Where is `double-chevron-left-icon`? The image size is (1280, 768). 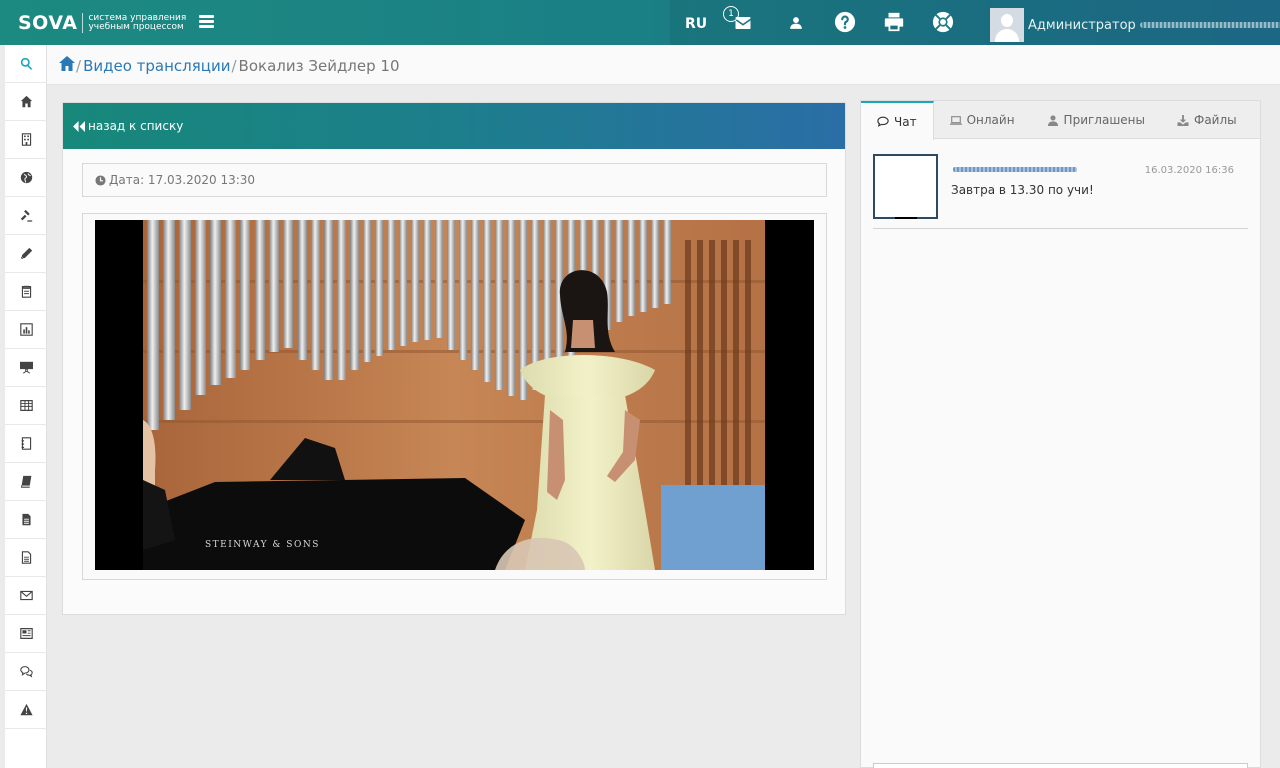 double-chevron-left-icon is located at coordinates (79, 126).